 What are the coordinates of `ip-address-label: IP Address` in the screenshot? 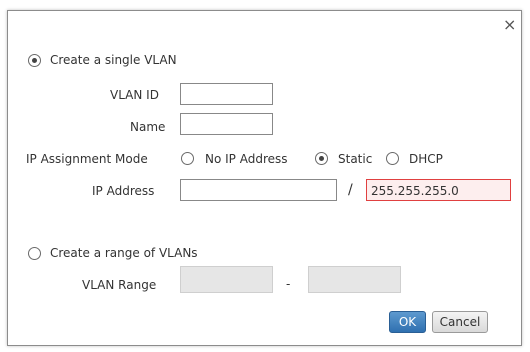 It's located at (123, 191).